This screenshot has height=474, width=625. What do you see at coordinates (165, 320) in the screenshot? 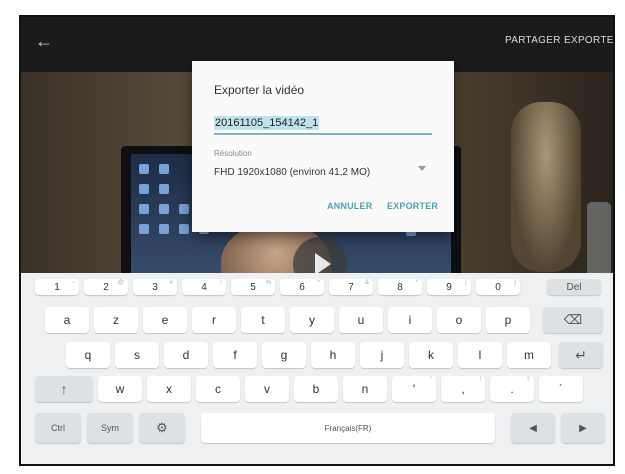
I see `key-e: e` at bounding box center [165, 320].